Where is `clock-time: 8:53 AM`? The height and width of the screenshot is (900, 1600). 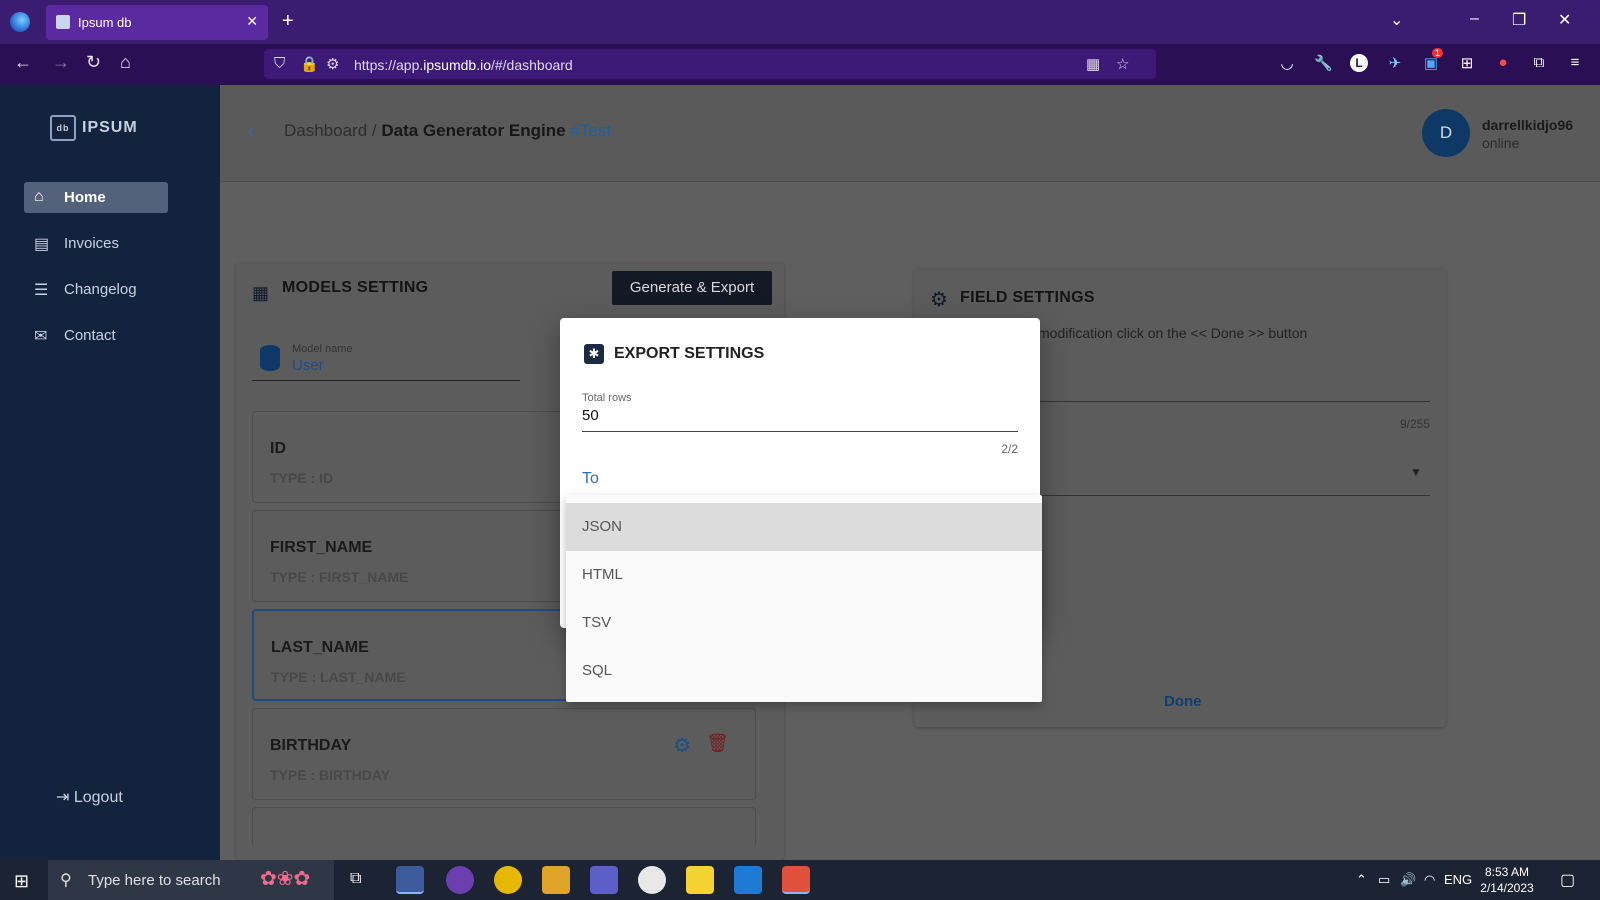
clock-time: 8:53 AM is located at coordinates (1507, 872).